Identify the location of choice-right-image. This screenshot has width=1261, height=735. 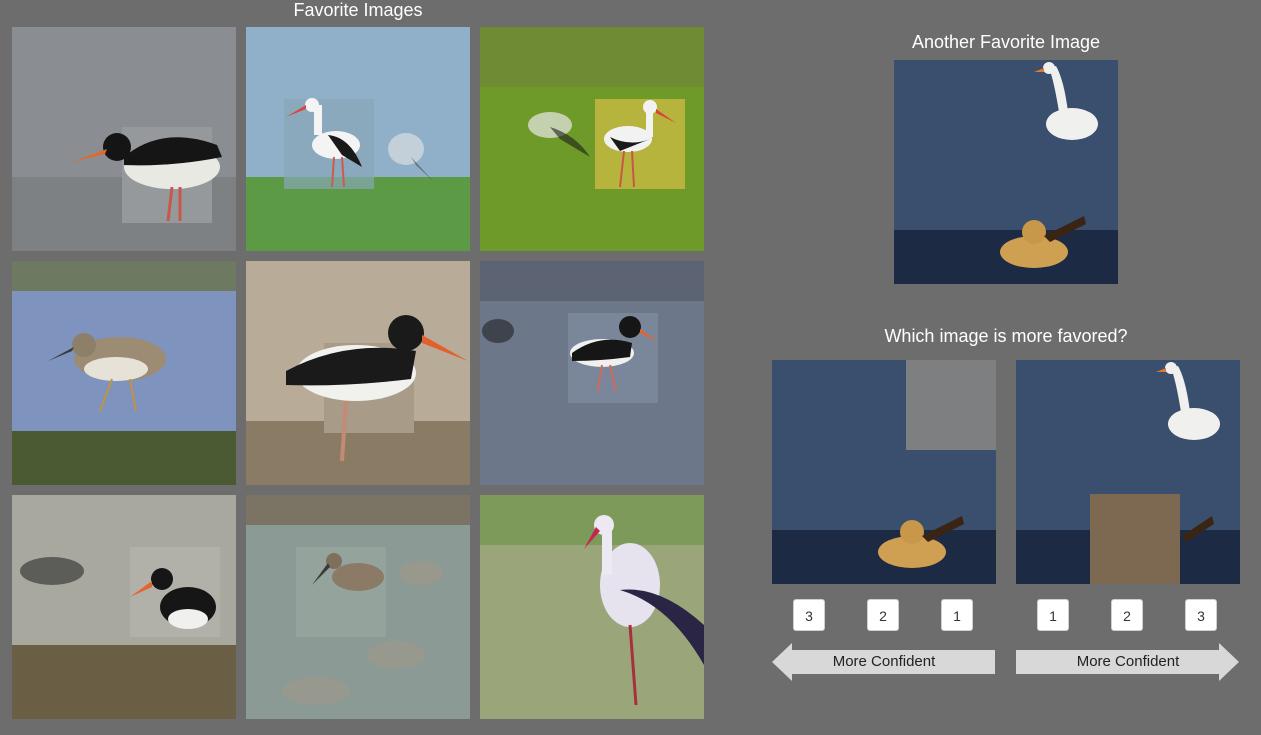
(1128, 472).